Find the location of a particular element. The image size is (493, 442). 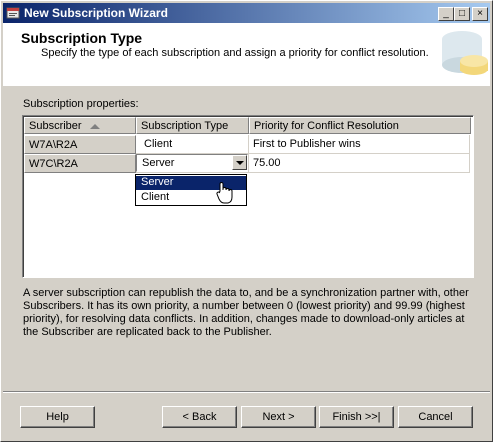

help-button-label: Help is located at coordinates (57, 417).